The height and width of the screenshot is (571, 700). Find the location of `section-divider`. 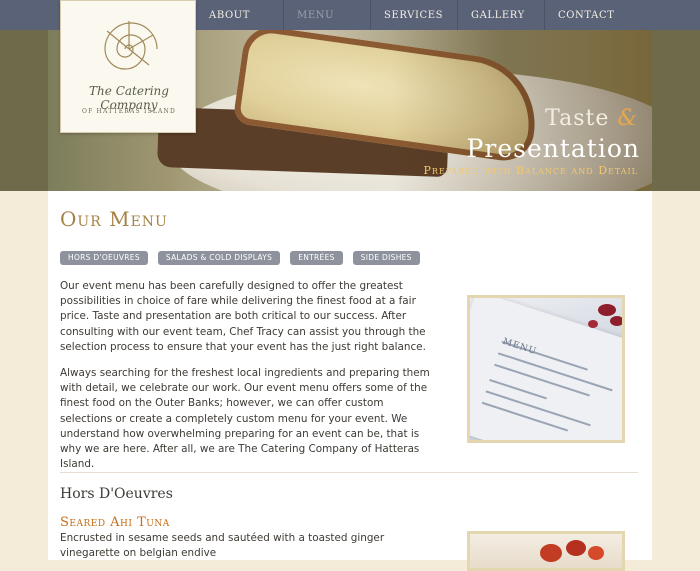

section-divider is located at coordinates (349, 472).